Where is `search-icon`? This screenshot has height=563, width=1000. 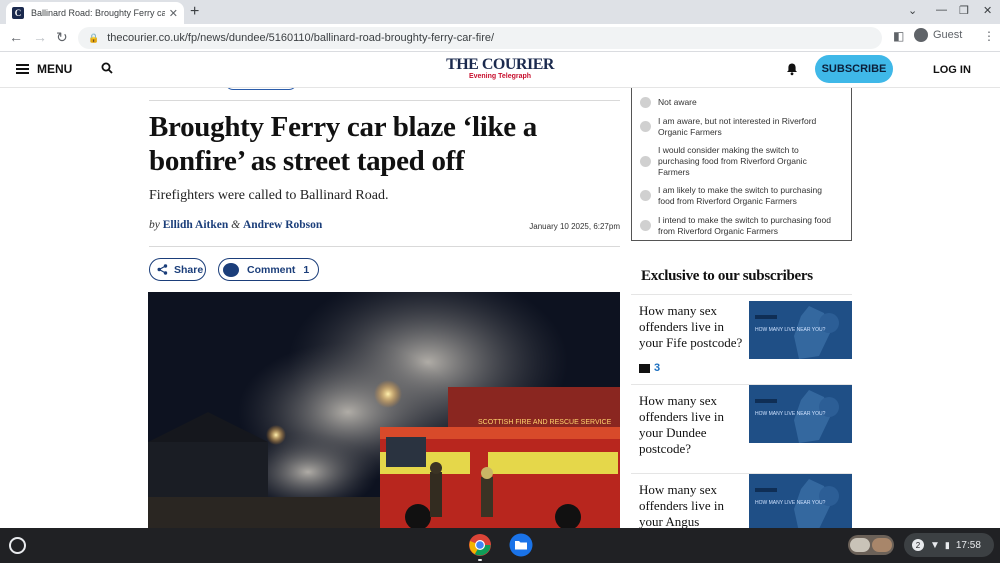 search-icon is located at coordinates (107, 68).